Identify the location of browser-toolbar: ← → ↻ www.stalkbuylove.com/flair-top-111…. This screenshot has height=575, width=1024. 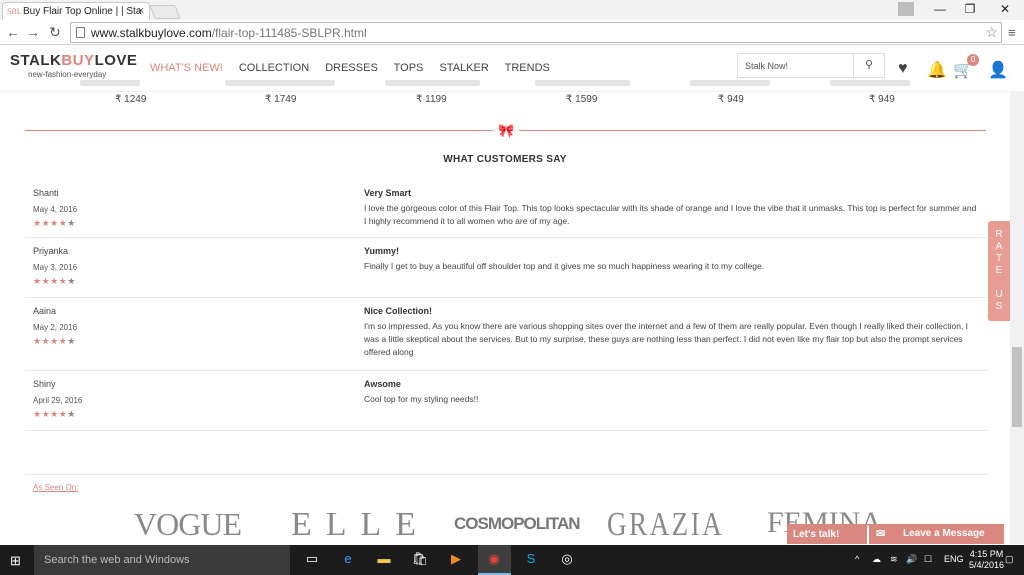
(512, 32).